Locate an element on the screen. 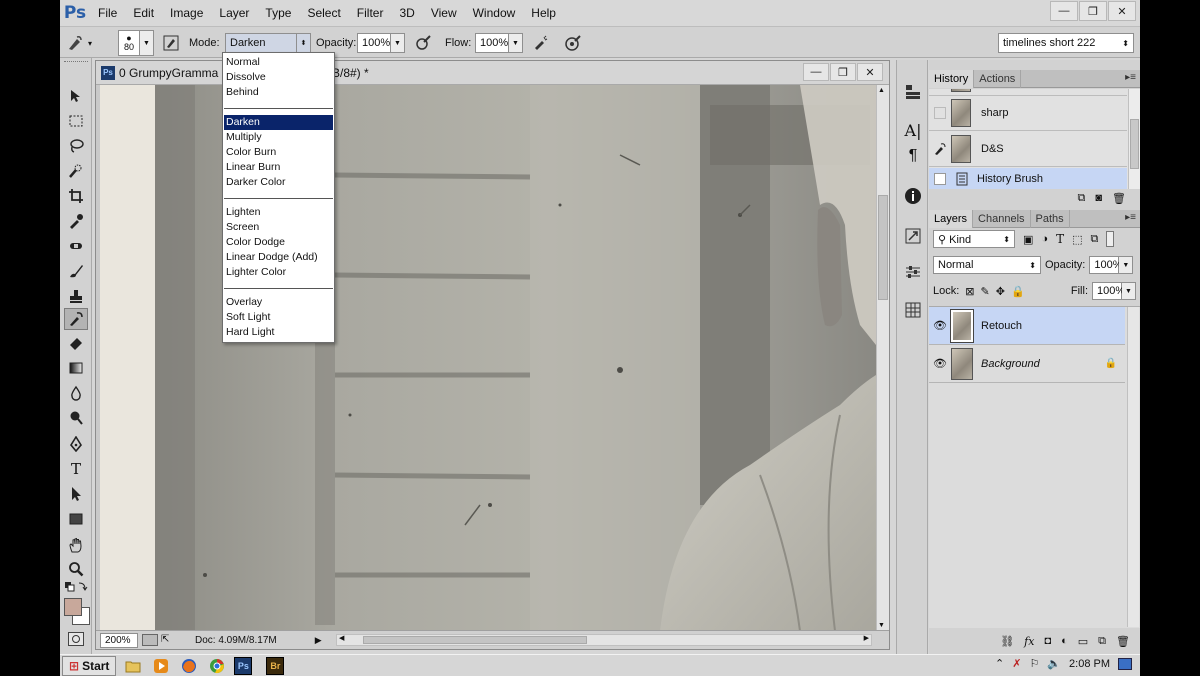 The height and width of the screenshot is (676, 1200). lock-transparent-icon: ⊠ is located at coordinates (969, 291).